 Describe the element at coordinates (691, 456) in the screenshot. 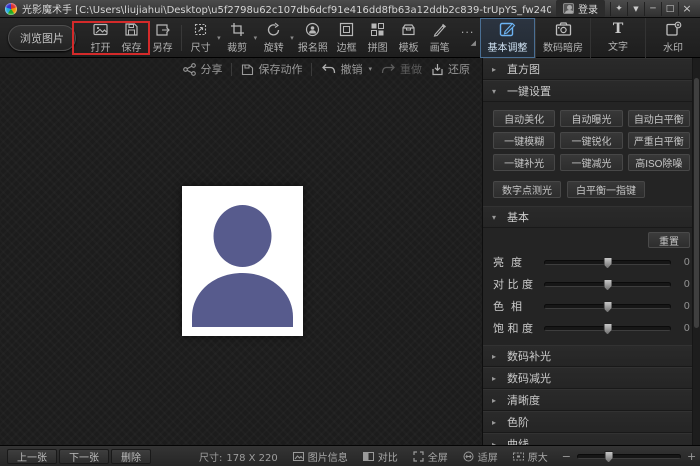

I see `zoom-in-button: +` at that location.